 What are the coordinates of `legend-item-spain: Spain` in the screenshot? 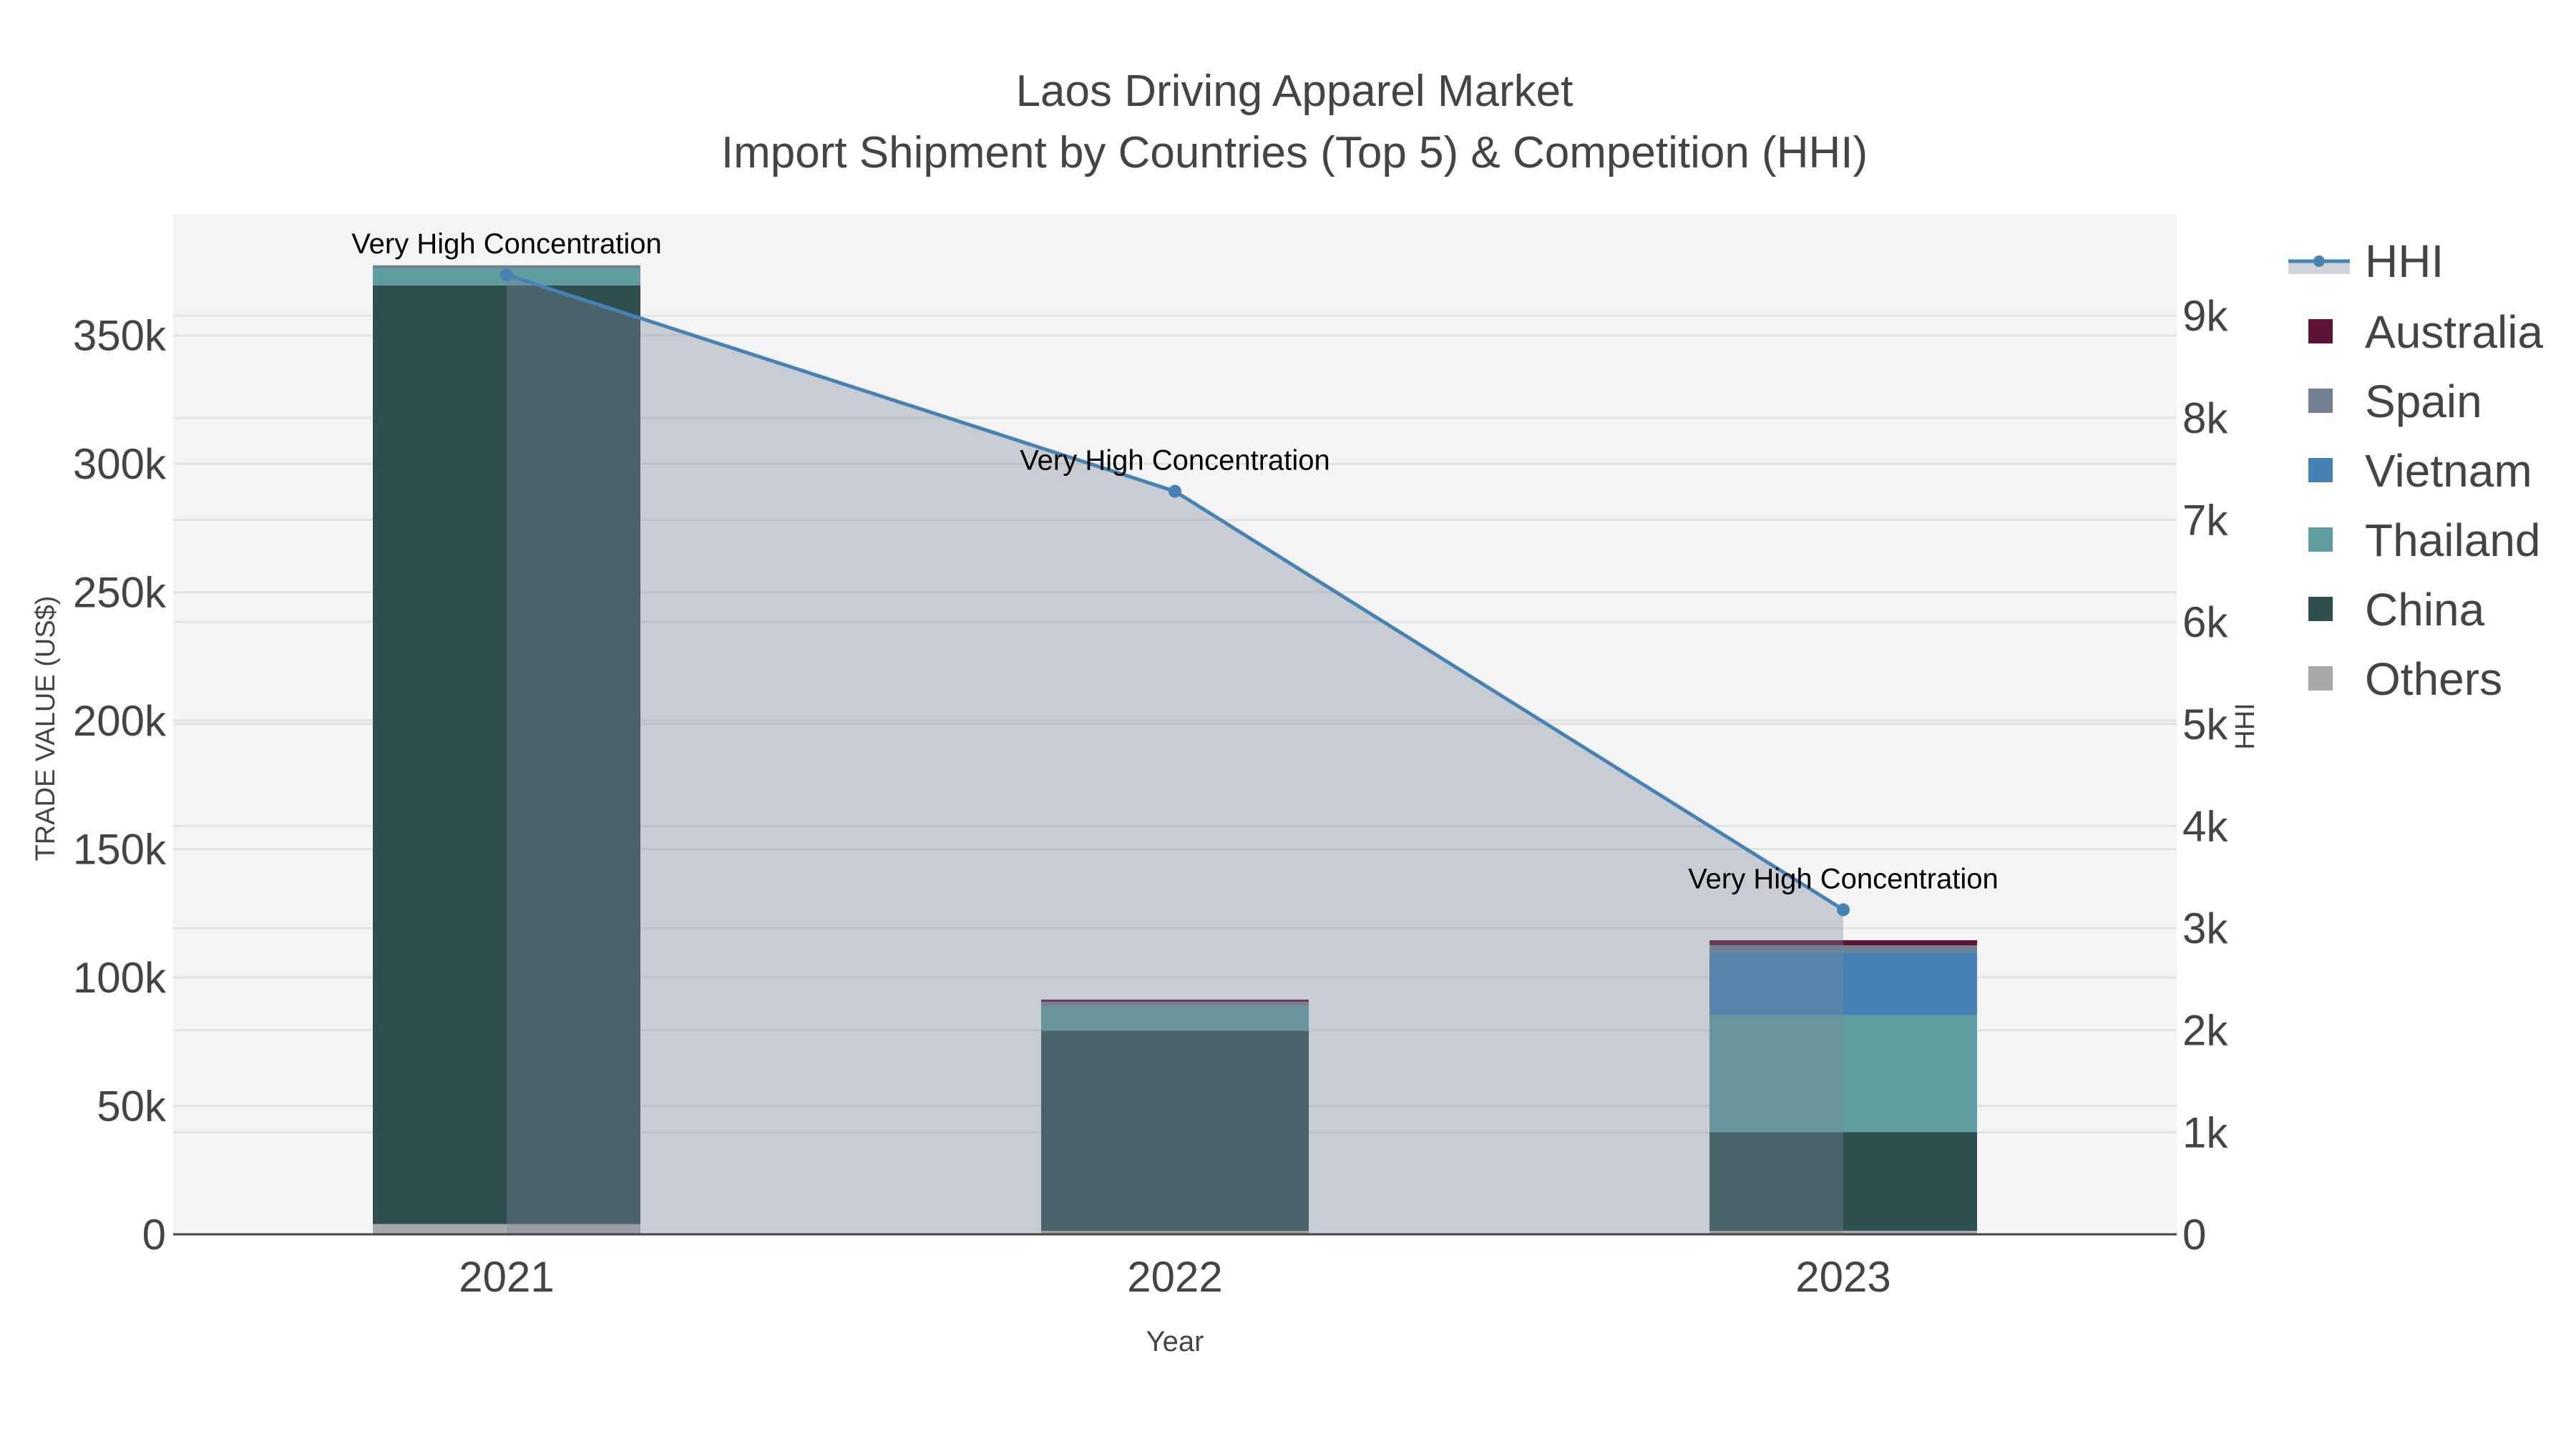 It's located at (2395, 401).